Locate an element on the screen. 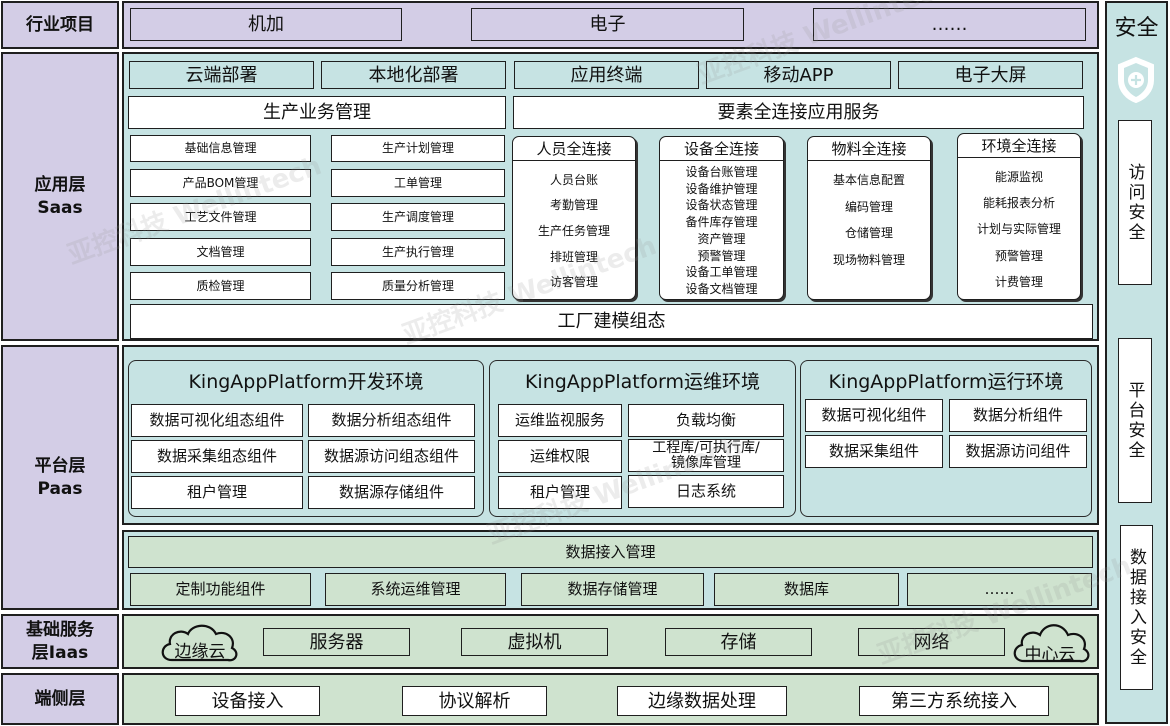 This screenshot has width=1170, height=726. card-title: 设备全连接 is located at coordinates (721, 149).